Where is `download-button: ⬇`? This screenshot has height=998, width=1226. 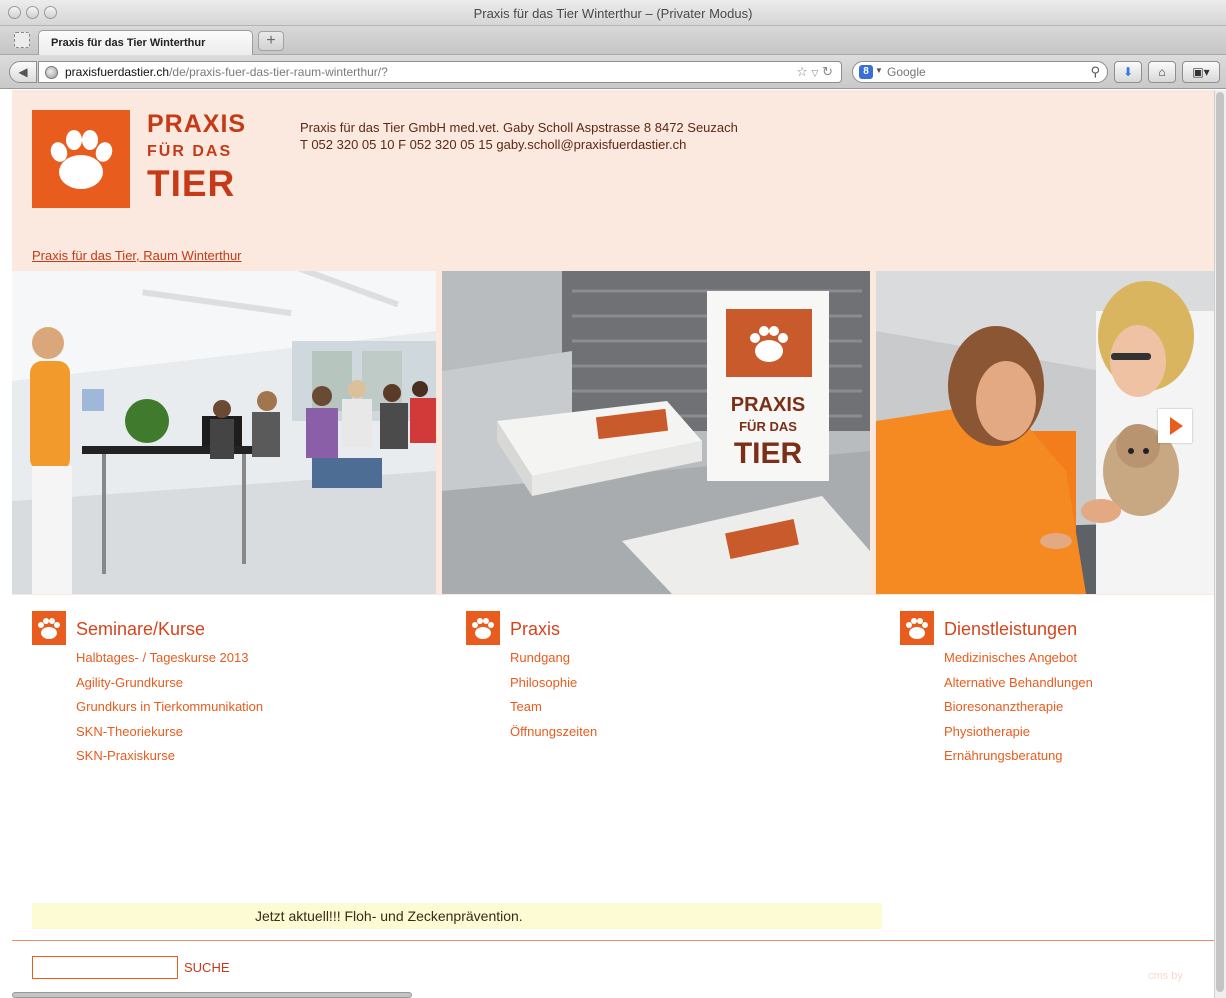 download-button: ⬇ is located at coordinates (1128, 72).